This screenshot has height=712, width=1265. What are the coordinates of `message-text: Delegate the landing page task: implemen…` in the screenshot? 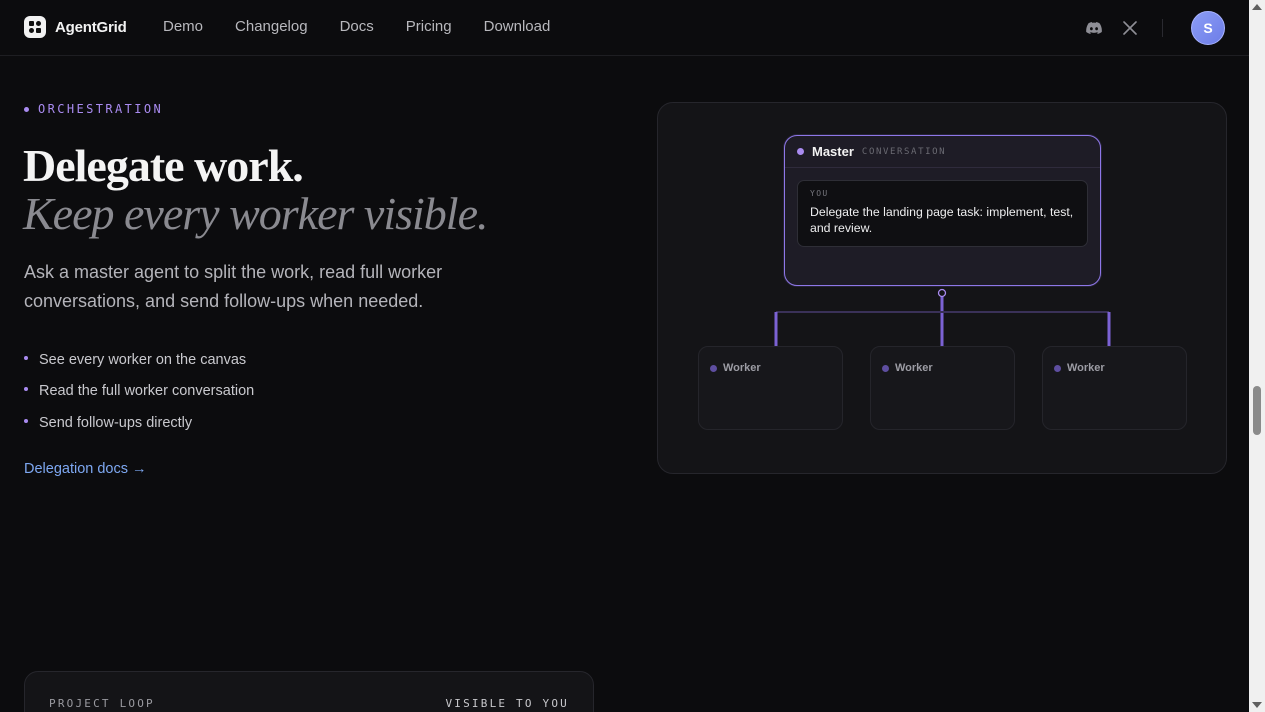 It's located at (942, 220).